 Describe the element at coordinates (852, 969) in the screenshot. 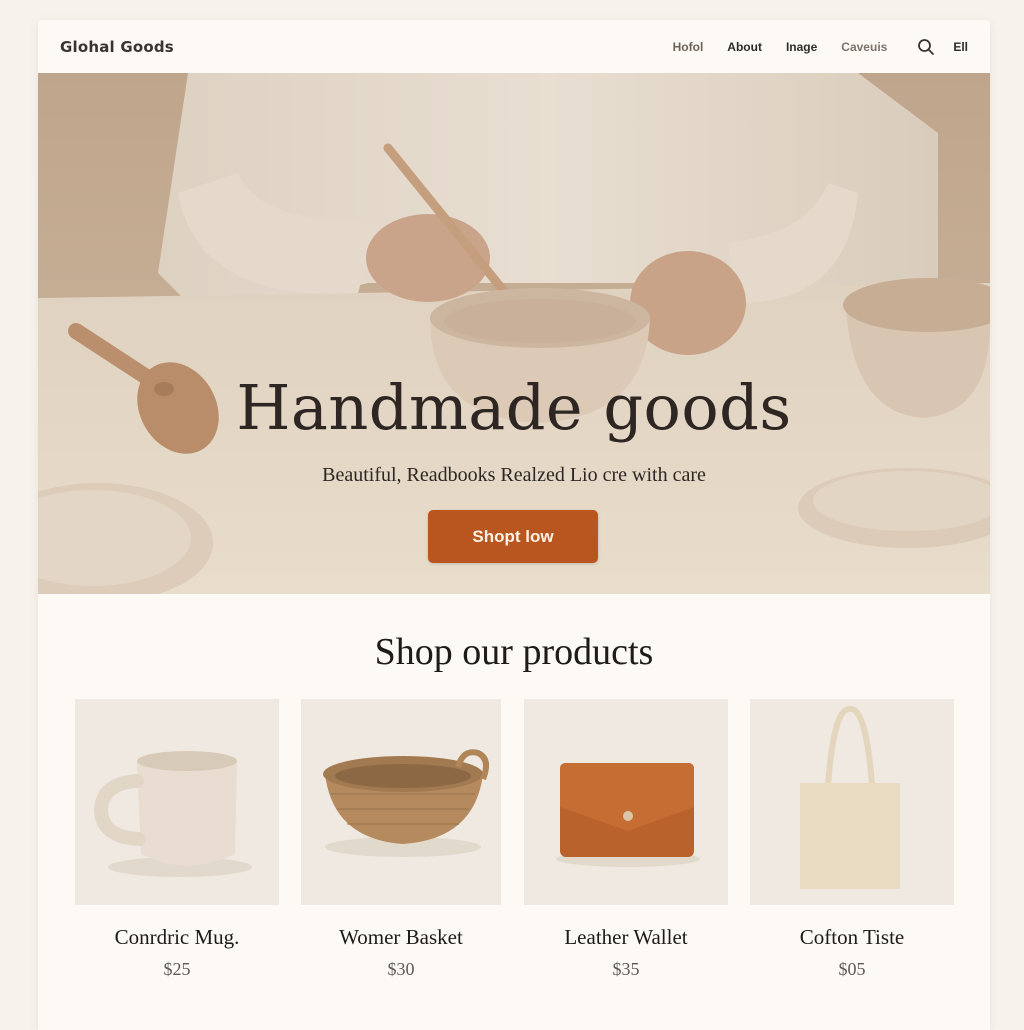

I see `product-price: $05` at that location.